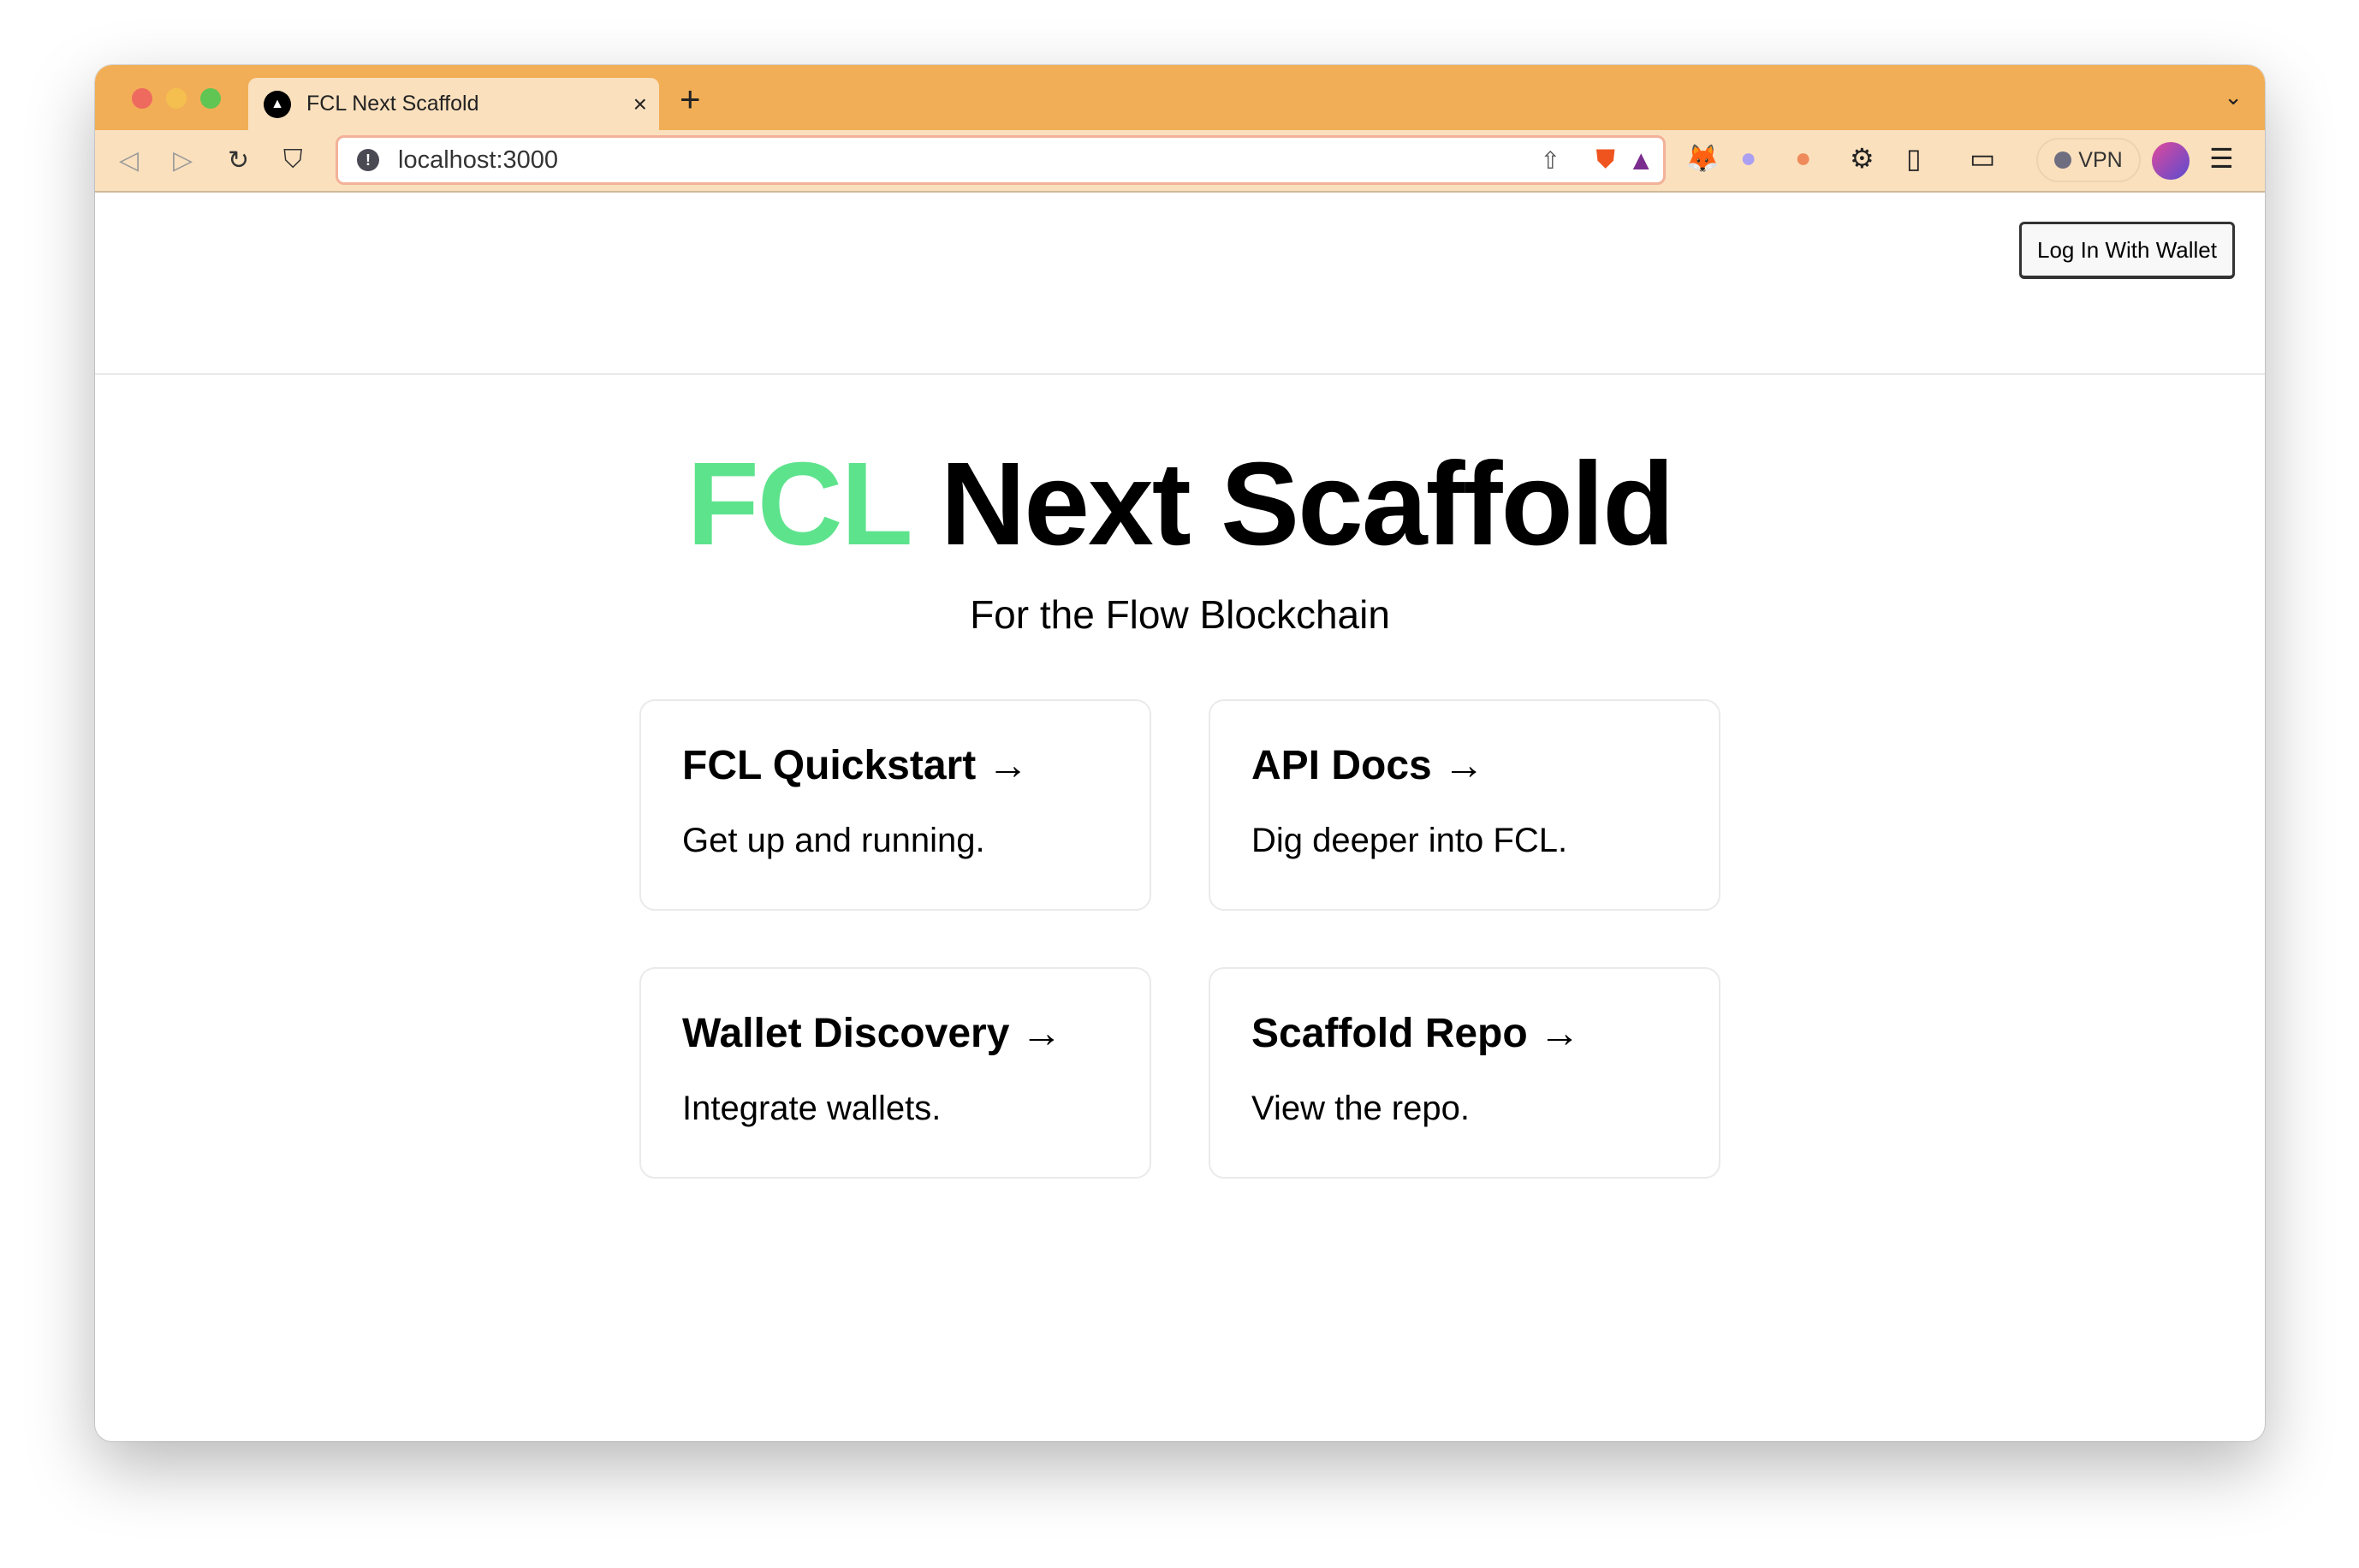 This screenshot has width=2359, height=1568. Describe the element at coordinates (1982, 158) in the screenshot. I see `wallet-icon: ▭` at that location.